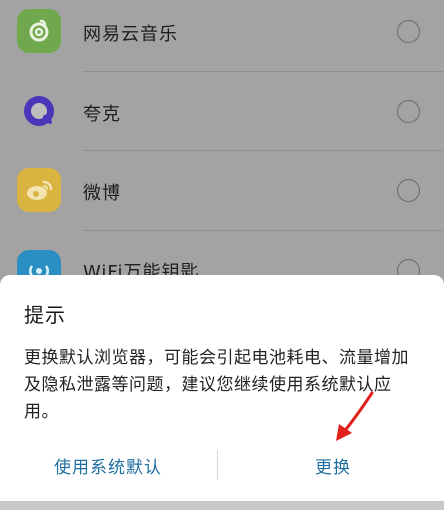  Describe the element at coordinates (222, 505) in the screenshot. I see `bottom-bar` at that location.